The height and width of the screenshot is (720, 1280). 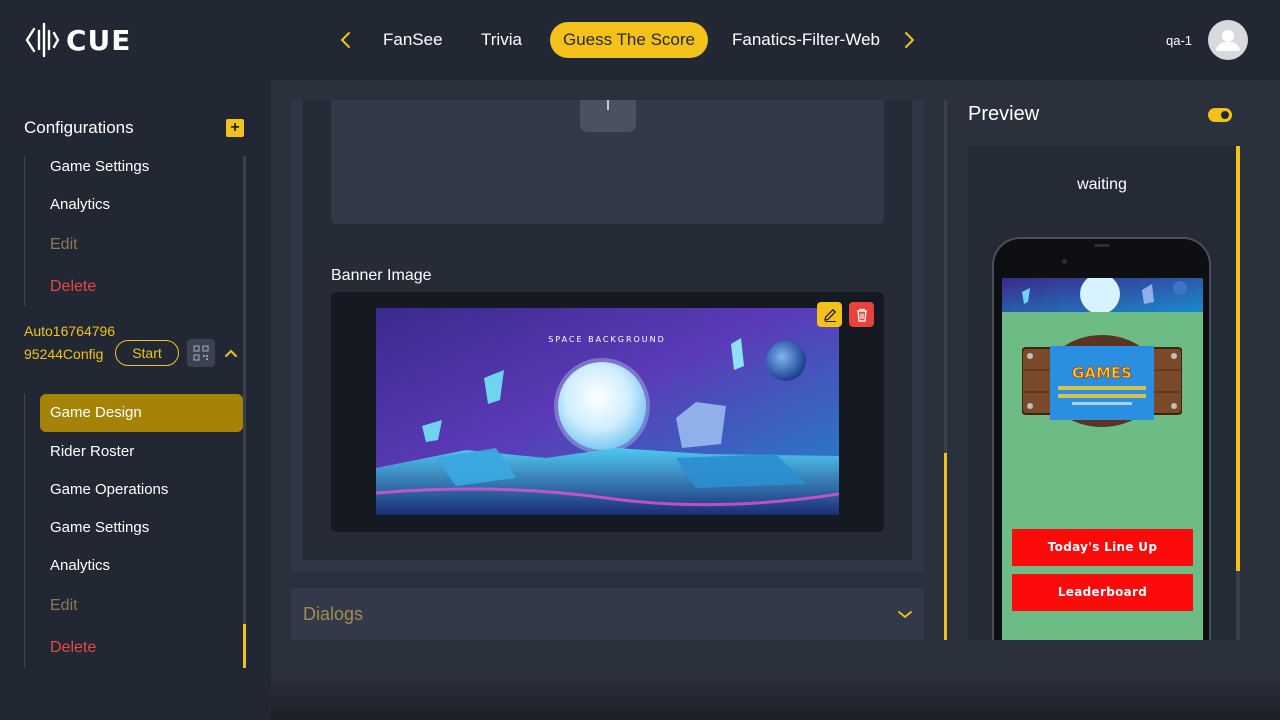 I want to click on app-logo: CUE, so click(x=77, y=40).